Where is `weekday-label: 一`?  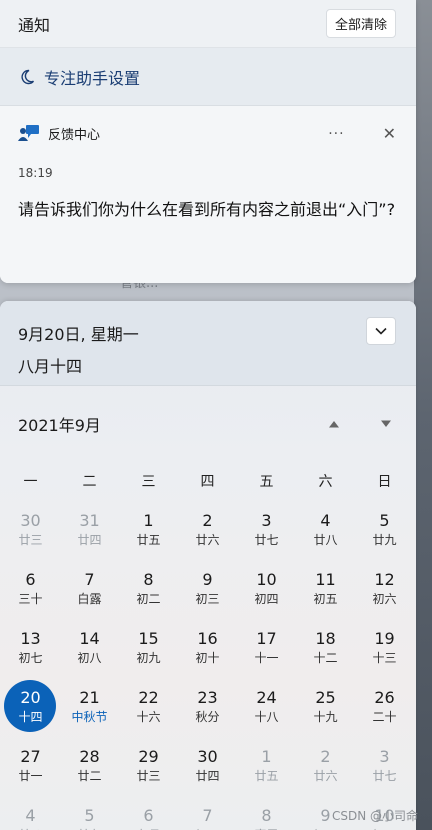
weekday-label: 一 is located at coordinates (30, 482).